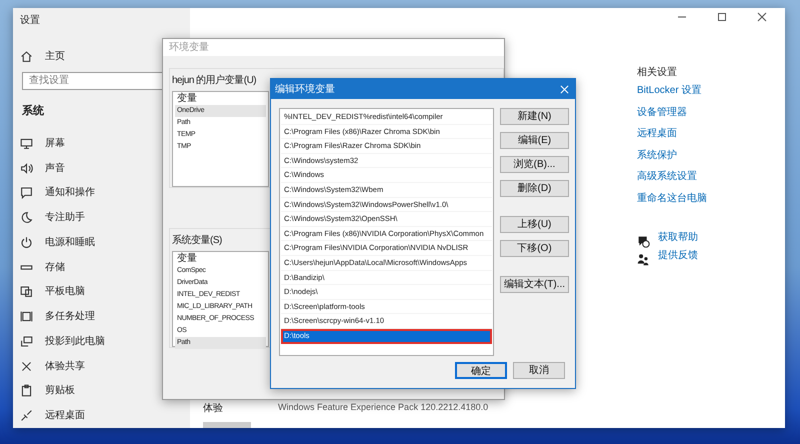  I want to click on home-icon, so click(26, 56).